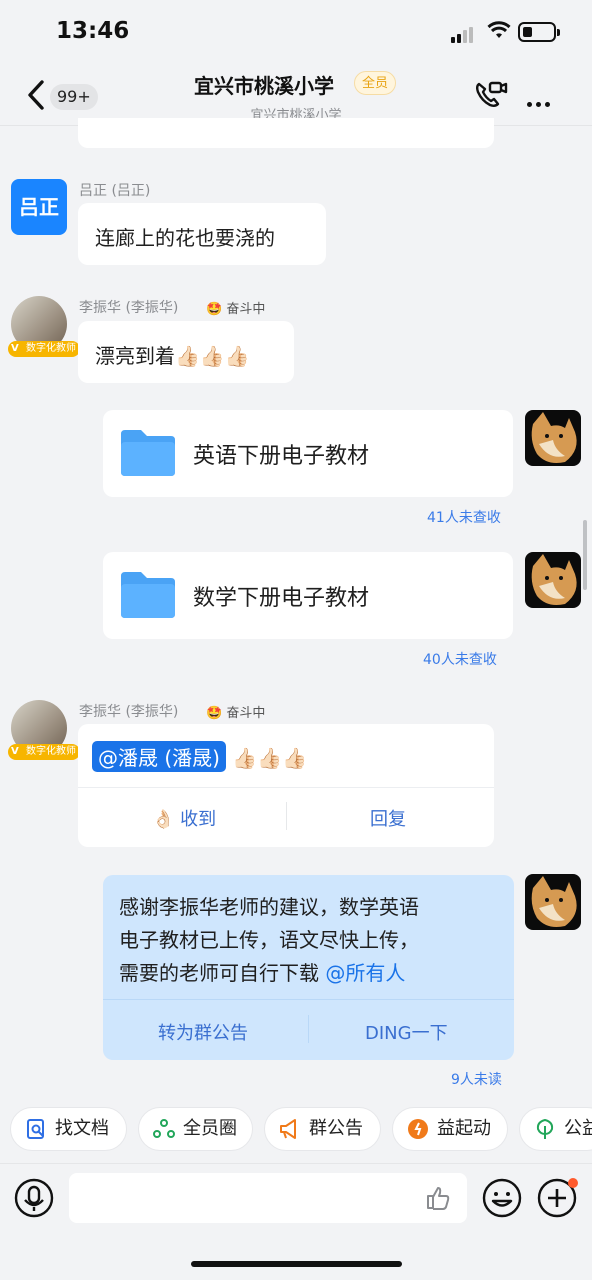  What do you see at coordinates (184, 818) in the screenshot?
I see `confirm-button: 👌🏻 收到` at bounding box center [184, 818].